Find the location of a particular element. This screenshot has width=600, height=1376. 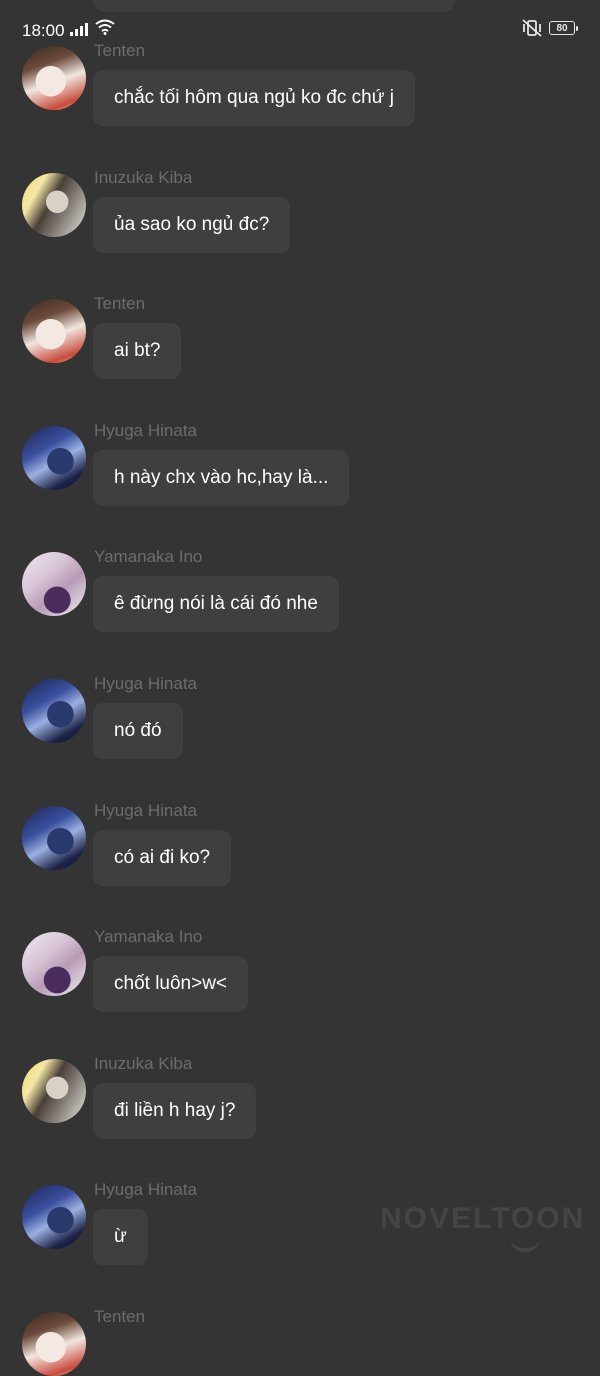

message-bubble: ai bt? is located at coordinates (137, 351).